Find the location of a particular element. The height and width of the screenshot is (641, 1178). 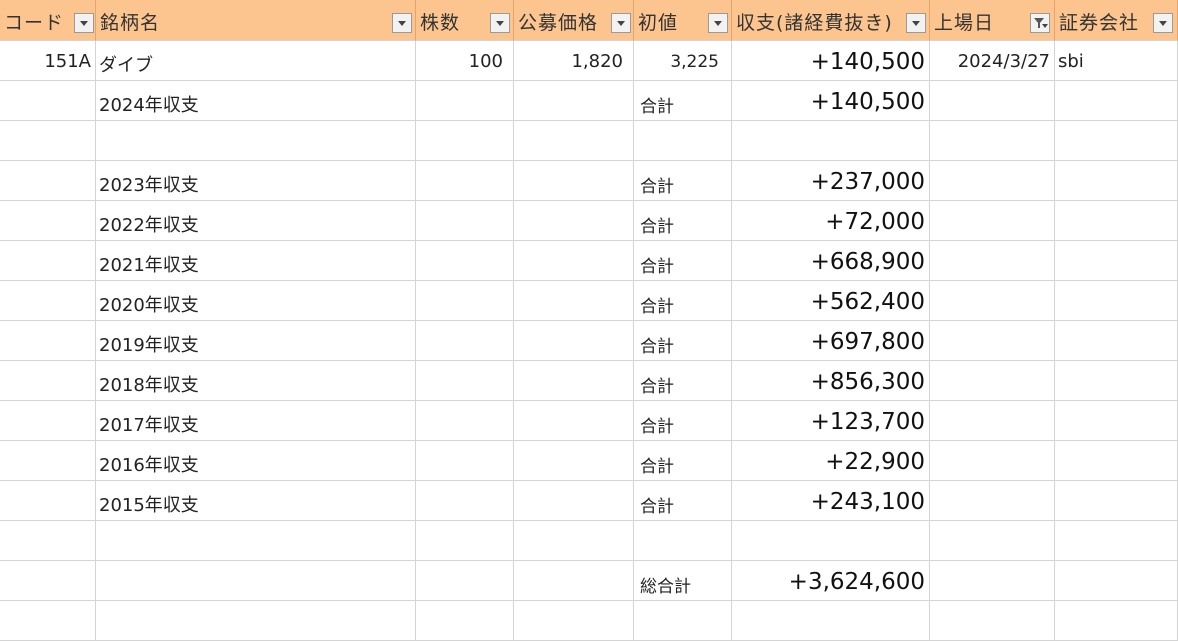

header-cell-profit: 収支(諸経費抜き) is located at coordinates (831, 20).